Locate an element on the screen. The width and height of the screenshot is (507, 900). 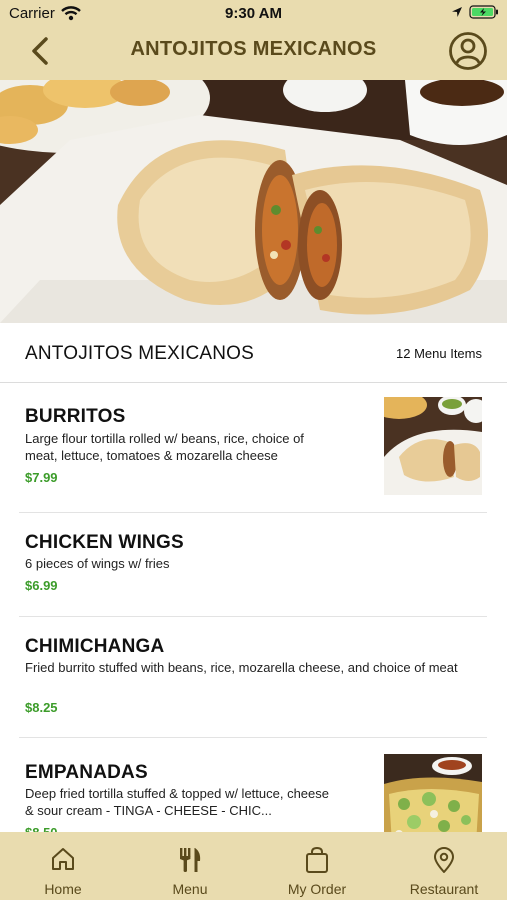
item-name: CHIMICHANGA is located at coordinates (95, 646).